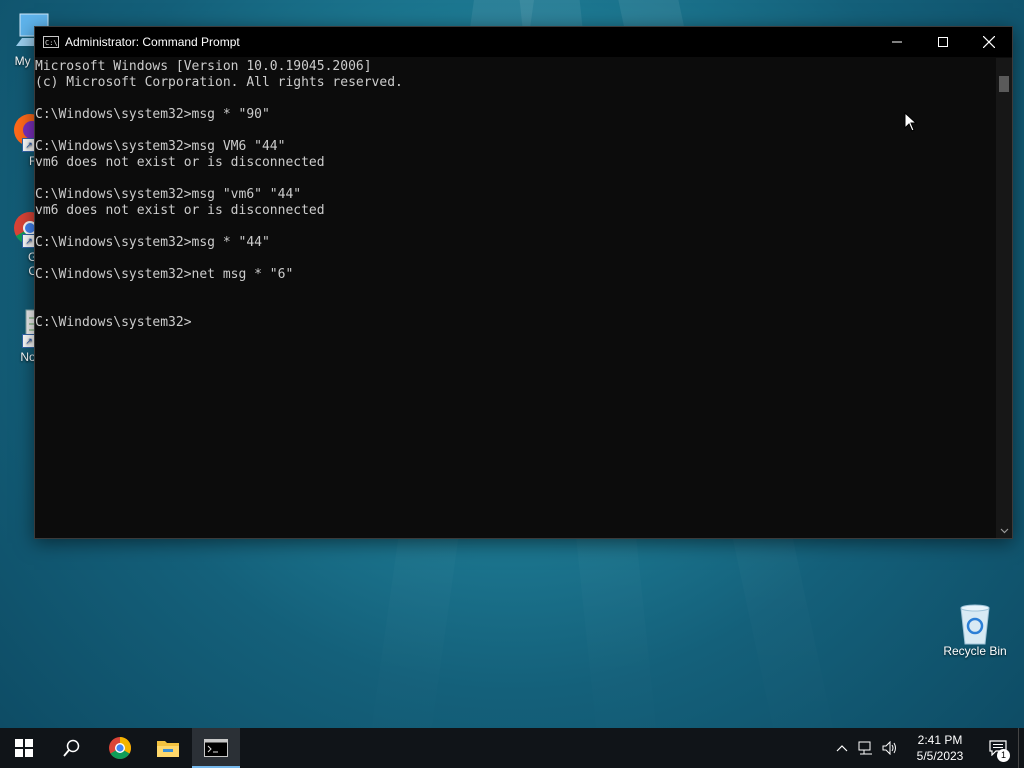 This screenshot has height=768, width=1024. I want to click on network-button, so click(866, 748).